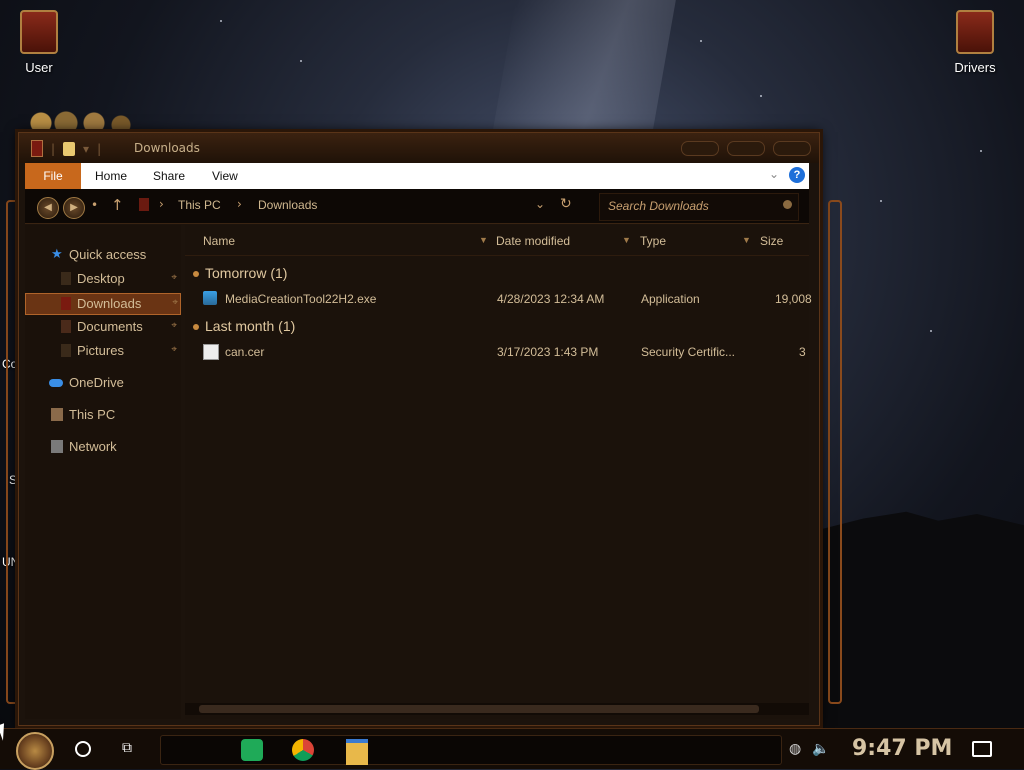 This screenshot has height=770, width=1024. I want to click on nav-item-label: Desktop, so click(101, 278).